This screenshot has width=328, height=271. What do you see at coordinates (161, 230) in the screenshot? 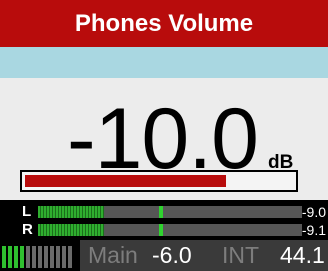
I see `meter-right-peak` at bounding box center [161, 230].